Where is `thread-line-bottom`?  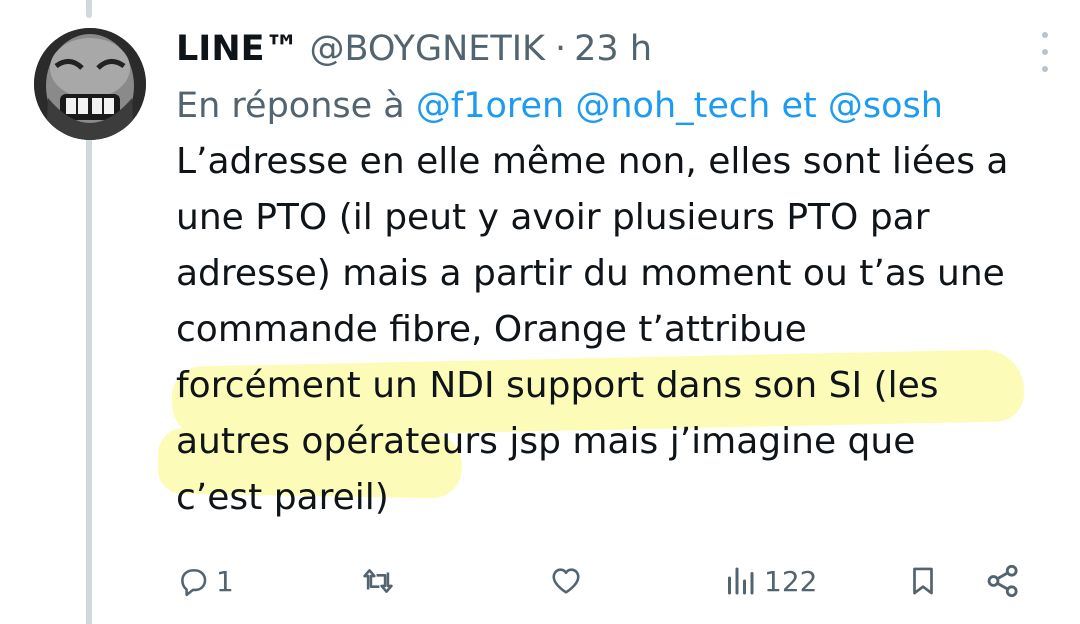
thread-line-bottom is located at coordinates (89, 381).